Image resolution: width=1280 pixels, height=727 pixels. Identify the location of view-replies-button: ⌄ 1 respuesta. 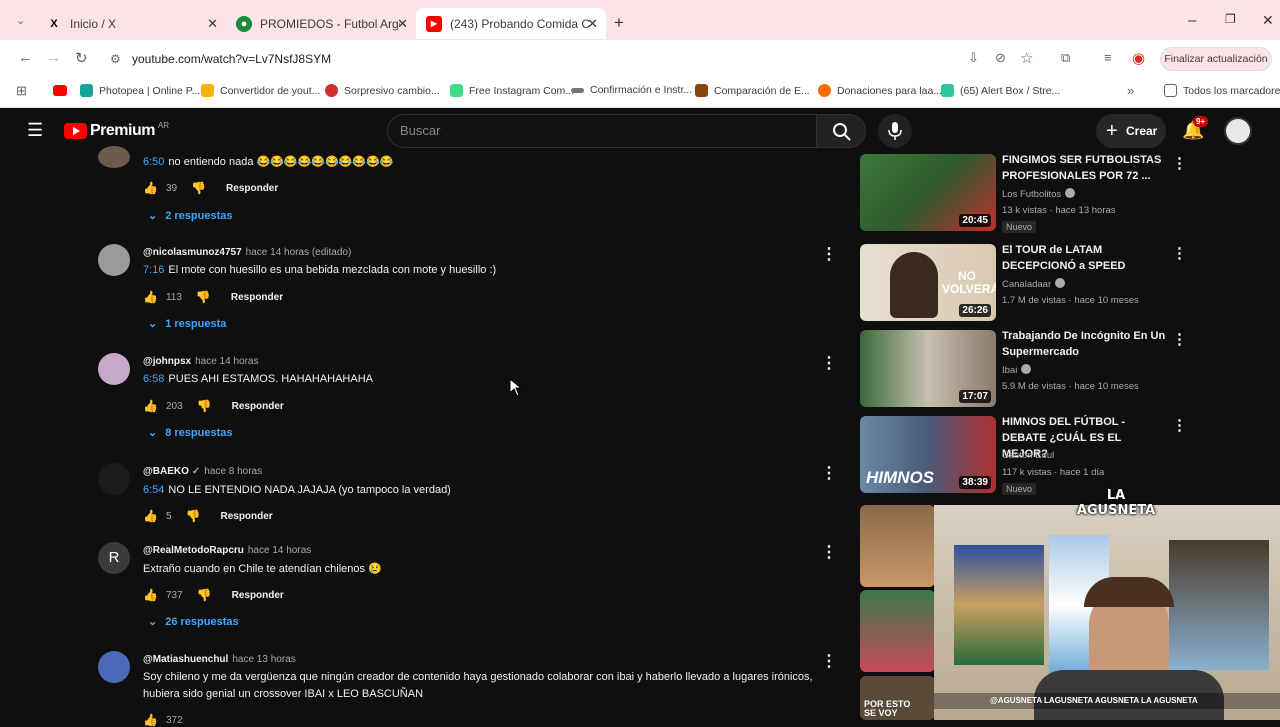
(187, 323).